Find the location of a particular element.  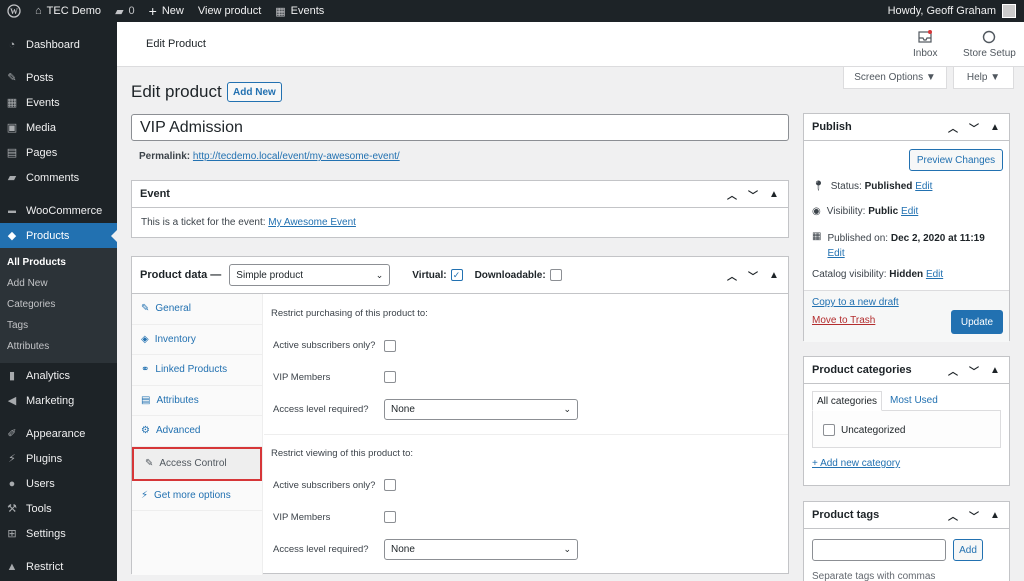

svg-text: W is located at coordinates (14, 11).